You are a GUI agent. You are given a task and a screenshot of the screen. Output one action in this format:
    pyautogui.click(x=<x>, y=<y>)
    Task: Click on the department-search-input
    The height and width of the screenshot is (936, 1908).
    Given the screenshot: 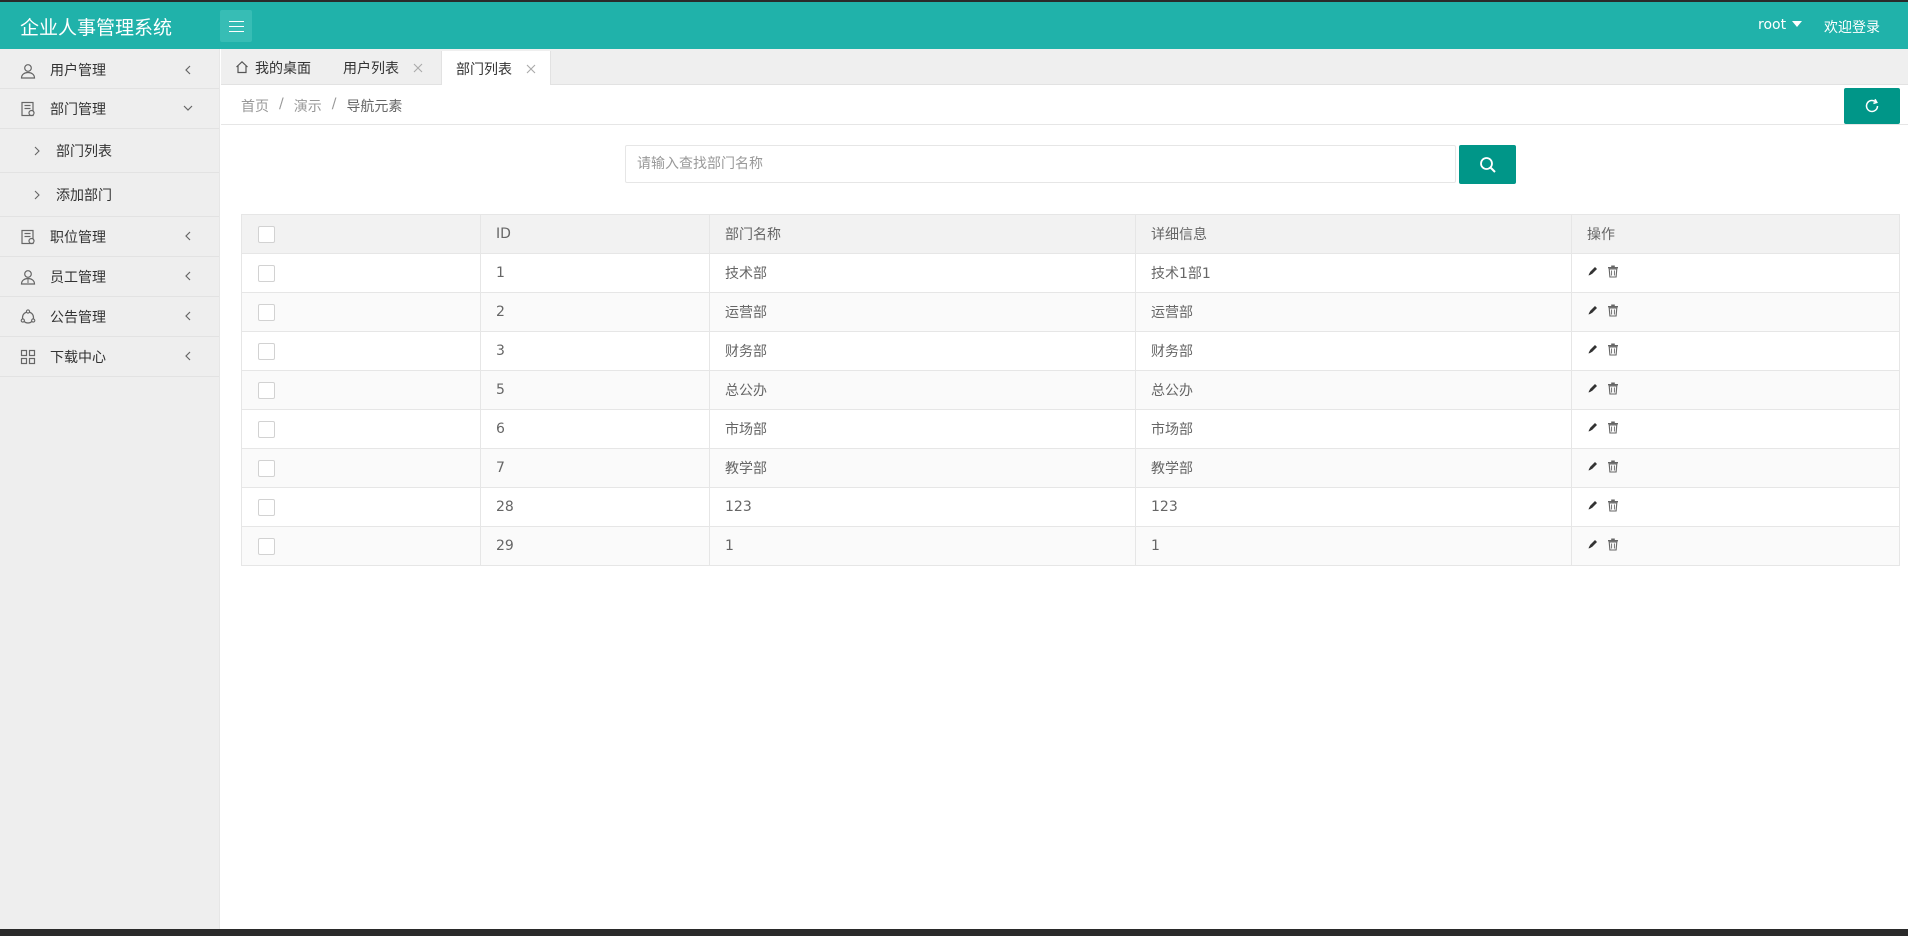 What is the action you would take?
    pyautogui.click(x=1040, y=164)
    